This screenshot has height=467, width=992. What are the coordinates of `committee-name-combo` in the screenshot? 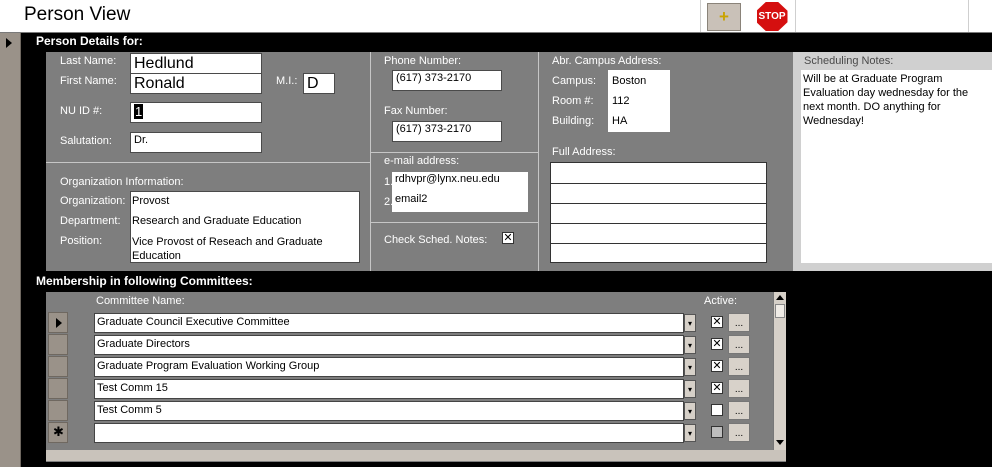 It's located at (389, 433).